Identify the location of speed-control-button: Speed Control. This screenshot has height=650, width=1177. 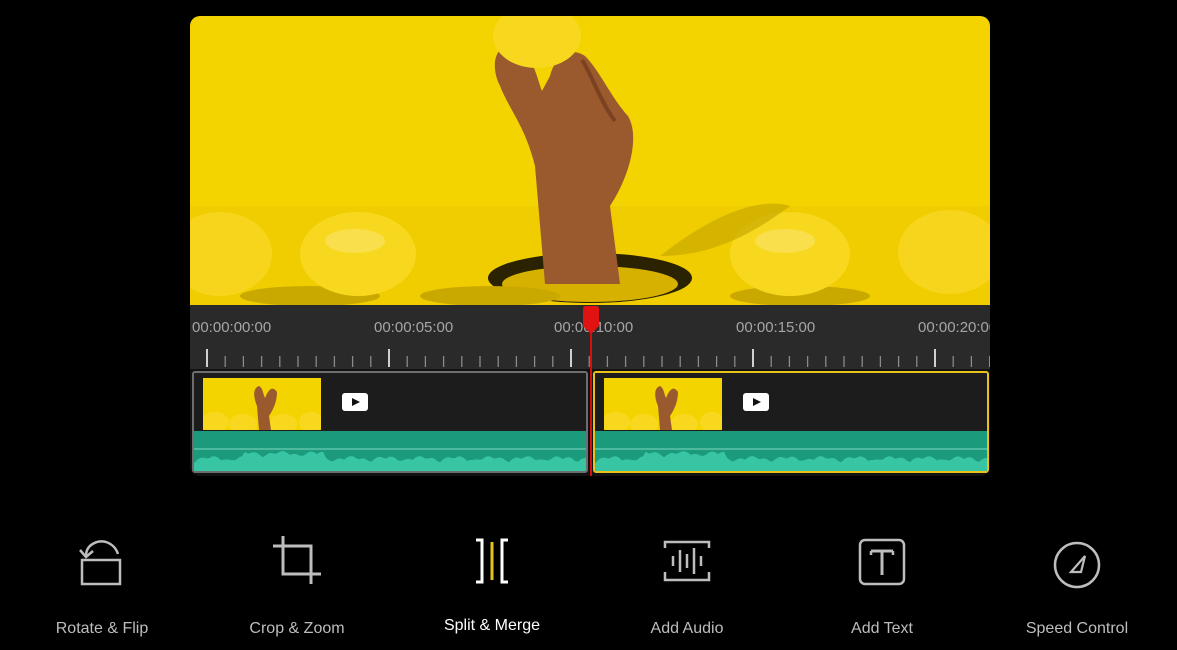
(1077, 584).